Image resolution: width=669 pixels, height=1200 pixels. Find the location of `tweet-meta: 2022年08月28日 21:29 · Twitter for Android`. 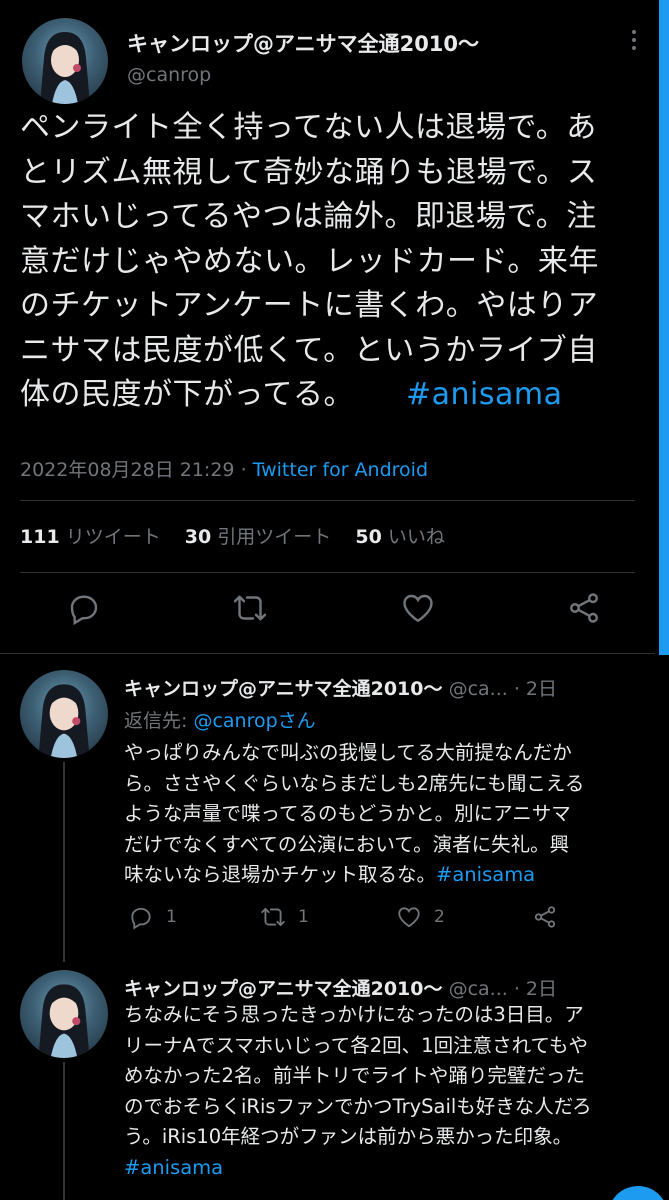

tweet-meta: 2022年08月28日 21:29 · Twitter for Android is located at coordinates (224, 468).